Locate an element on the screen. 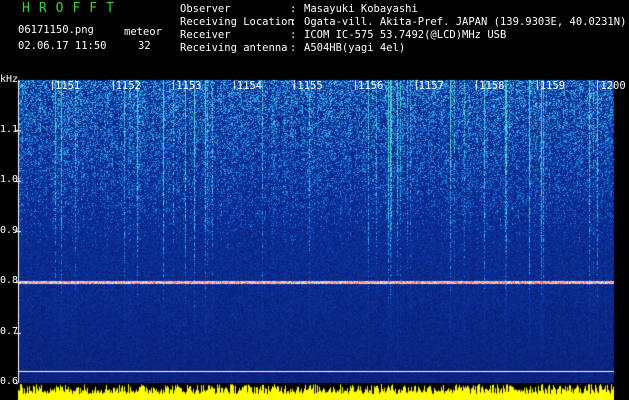 The width and height of the screenshot is (629, 400). y-tick-label: 0.6 is located at coordinates (9, 381).